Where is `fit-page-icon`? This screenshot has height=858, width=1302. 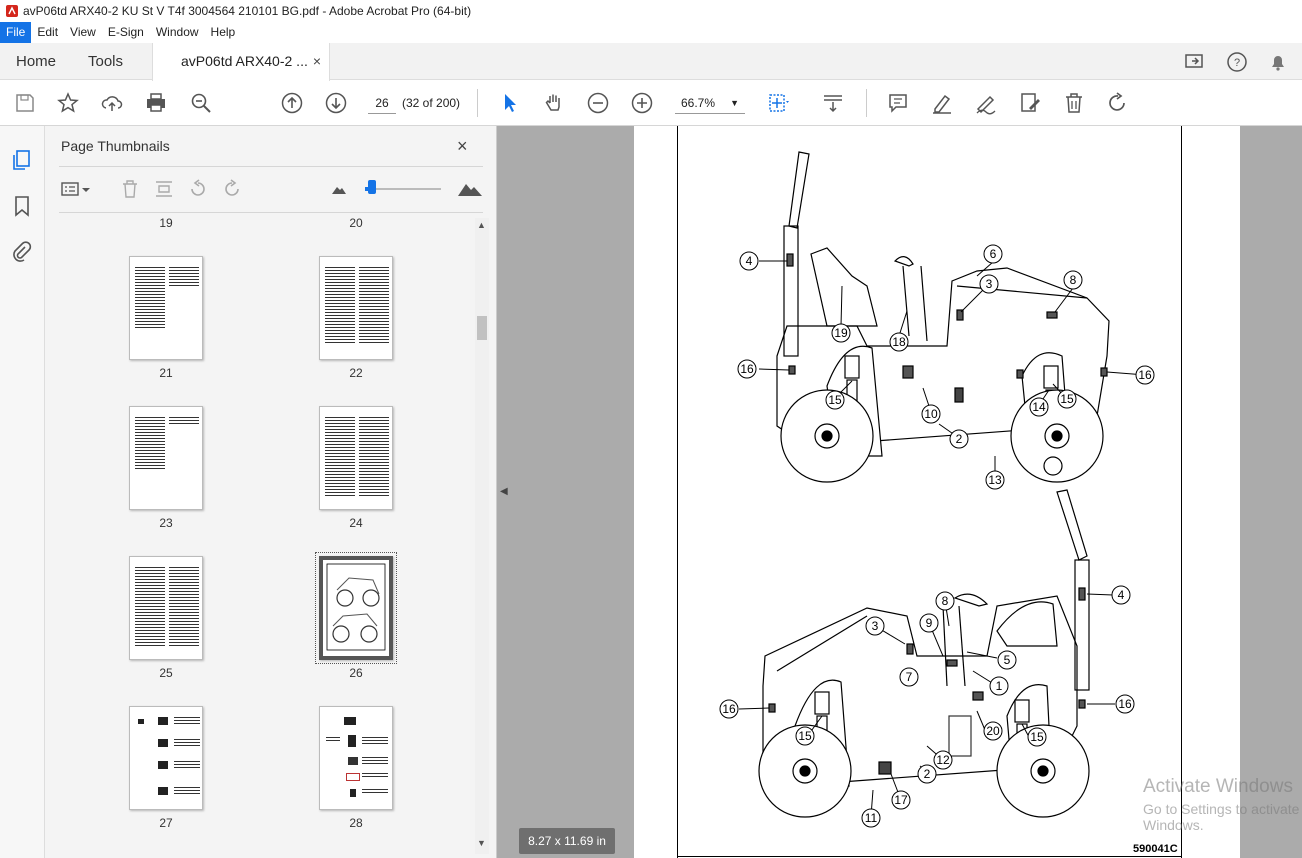
fit-page-icon is located at coordinates (778, 103).